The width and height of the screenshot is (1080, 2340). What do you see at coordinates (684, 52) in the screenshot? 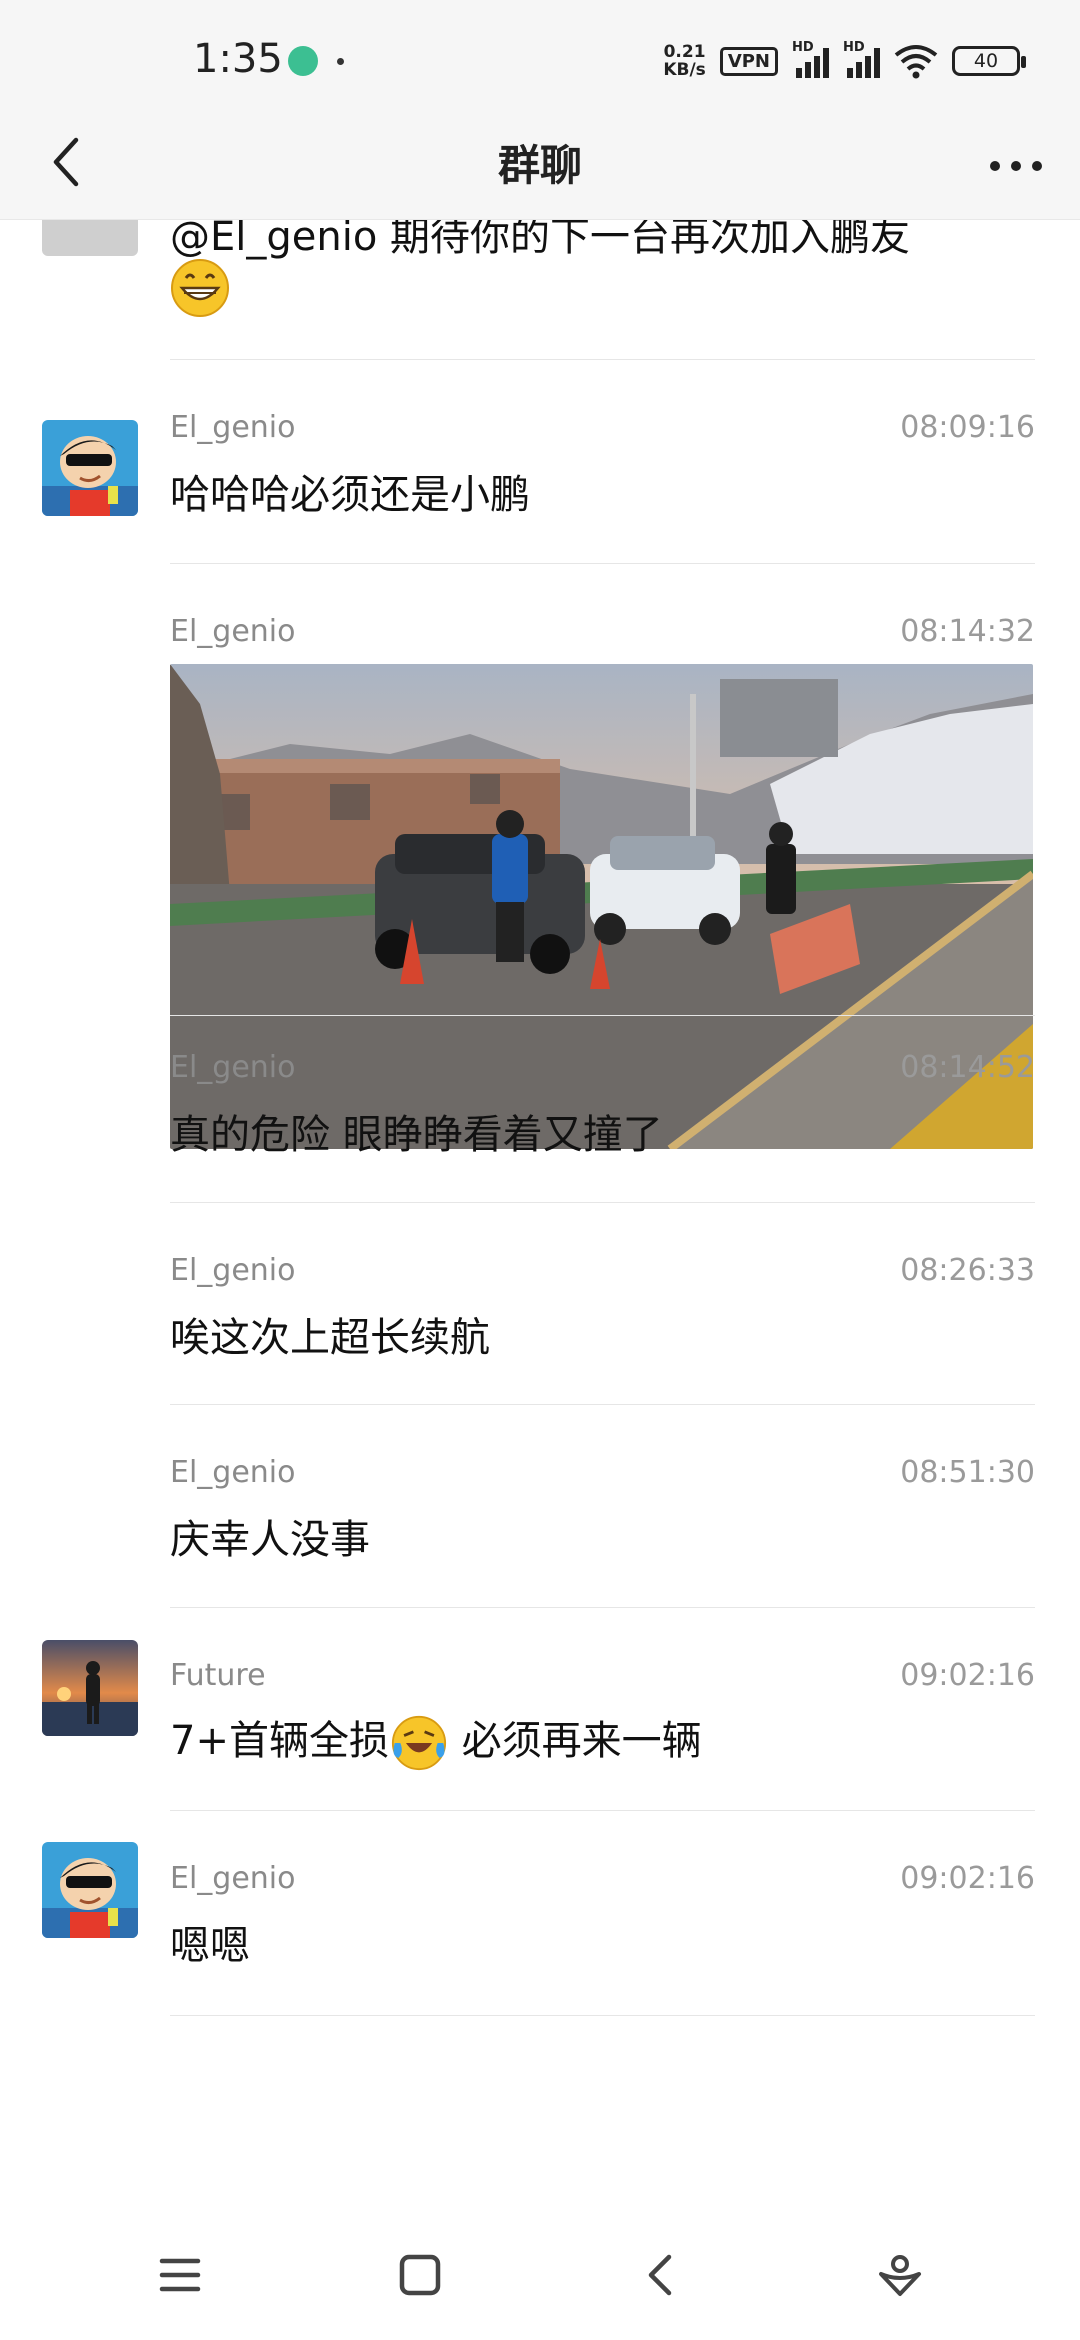
I see `network-speed-value: 0.21` at bounding box center [684, 52].